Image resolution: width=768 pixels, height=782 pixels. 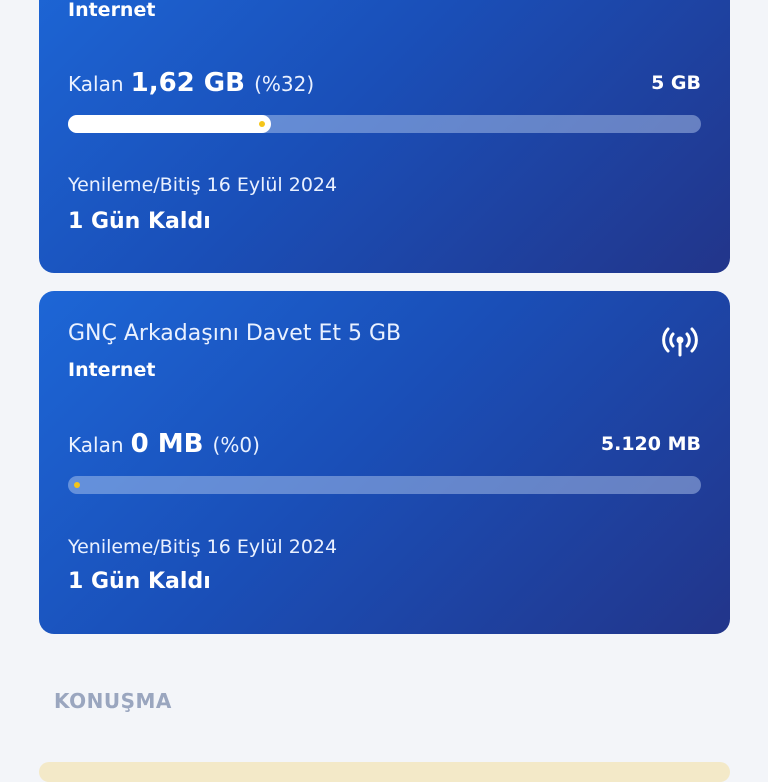 I want to click on remaining-row: Kalan 0 MB (%0) 5.120 MB, so click(x=384, y=439).